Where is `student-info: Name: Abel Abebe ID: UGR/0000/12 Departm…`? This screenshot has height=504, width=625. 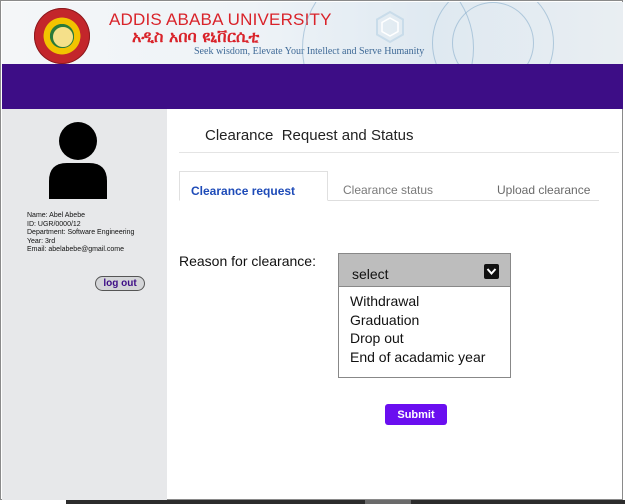
student-info: Name: Abel Abebe ID: UGR/0000/12 Departm… is located at coordinates (80, 233).